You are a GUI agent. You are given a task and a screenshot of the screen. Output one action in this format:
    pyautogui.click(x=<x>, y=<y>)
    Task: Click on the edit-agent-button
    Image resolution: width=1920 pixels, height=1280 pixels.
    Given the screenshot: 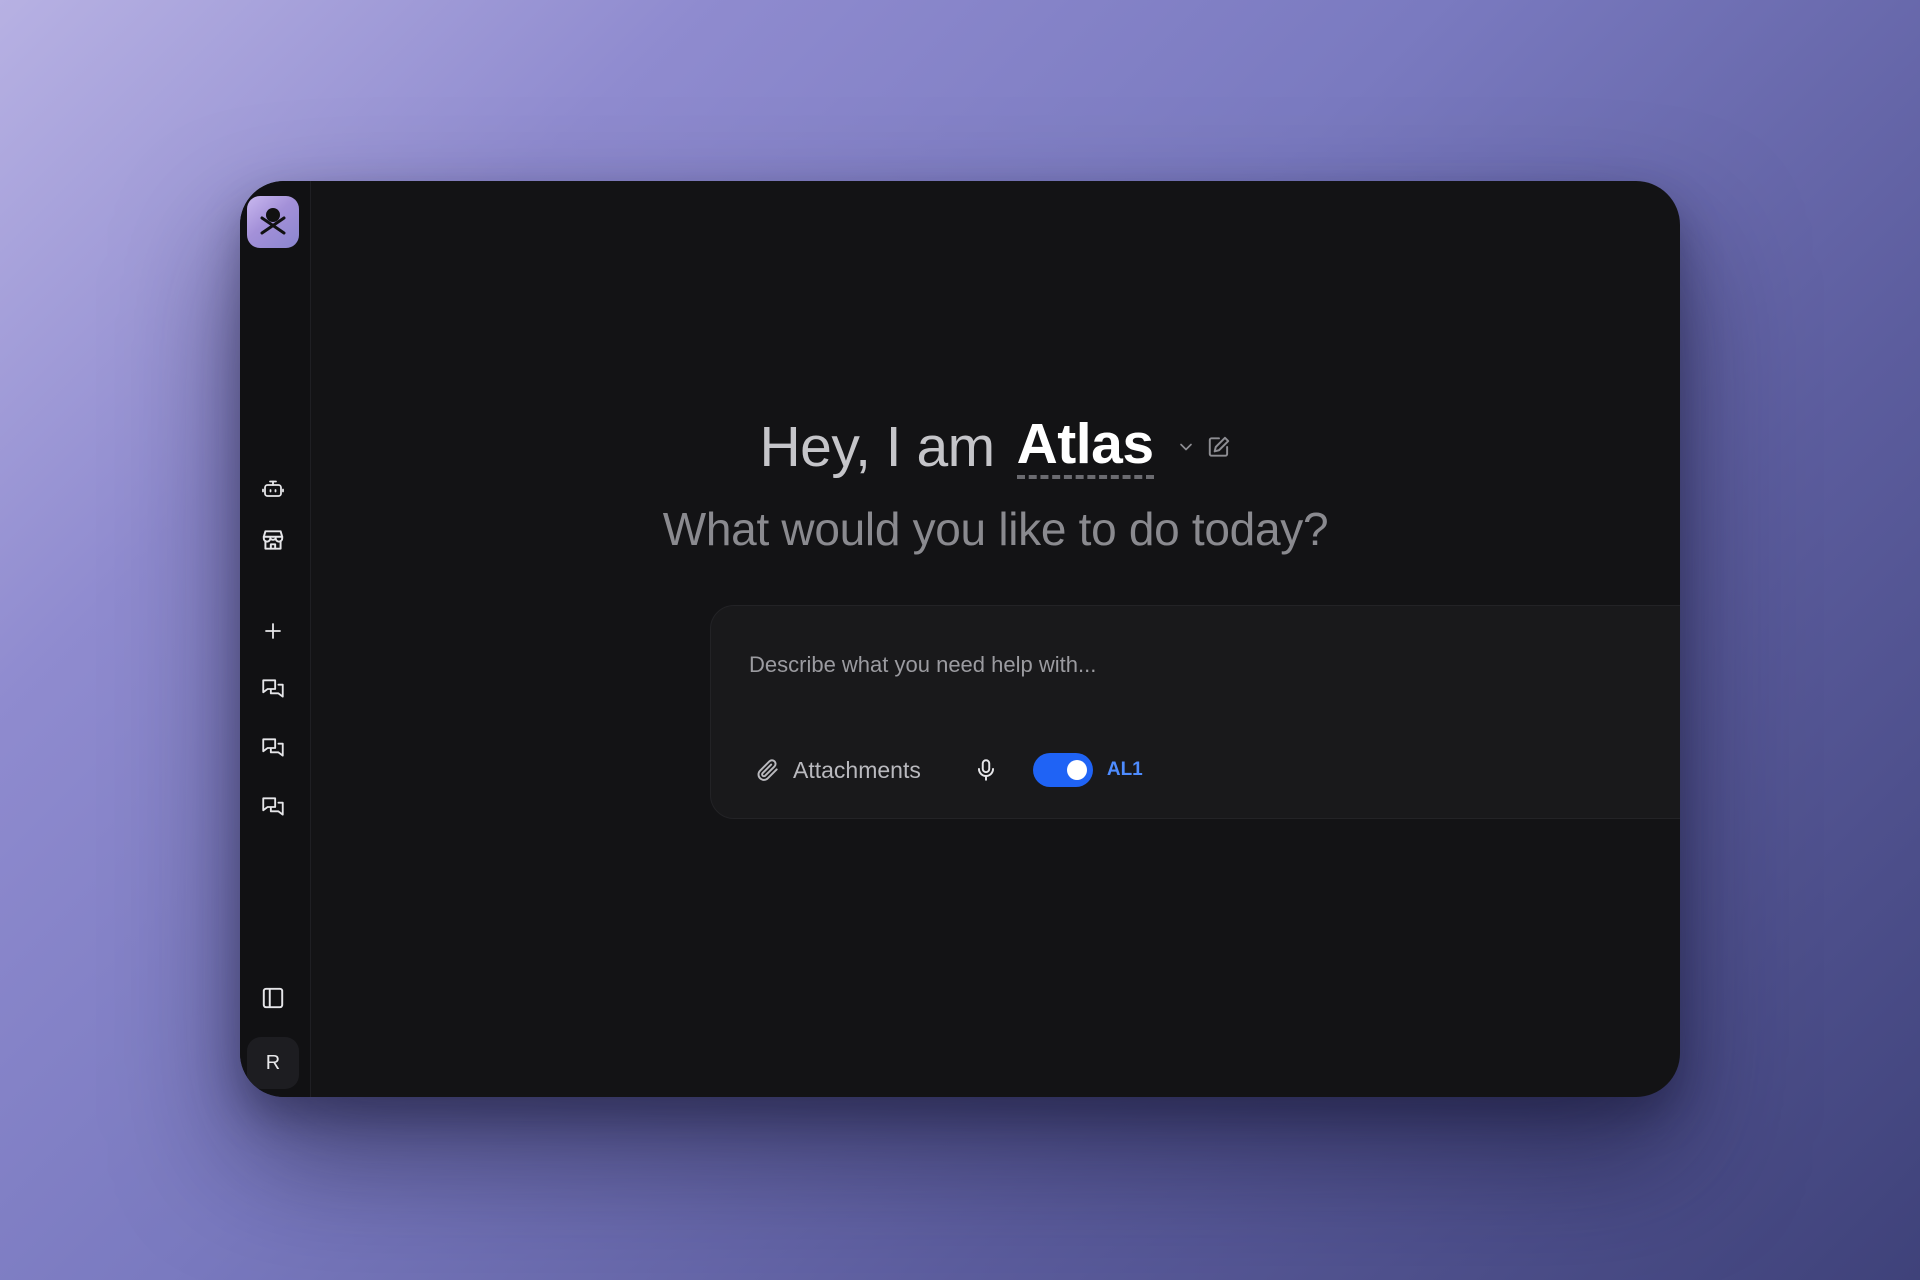 What is the action you would take?
    pyautogui.click(x=1219, y=447)
    